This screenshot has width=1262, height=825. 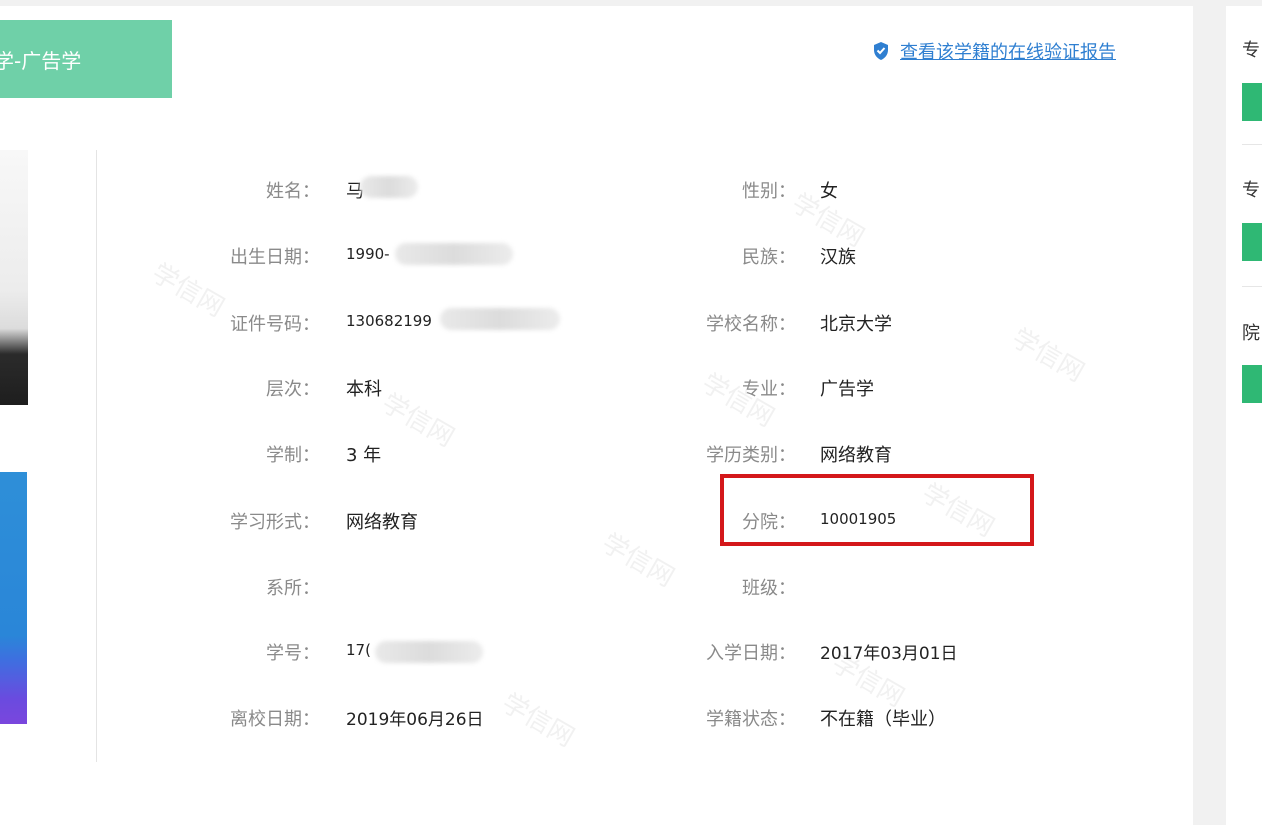 I want to click on gender-label: 性别：, so click(x=769, y=191).